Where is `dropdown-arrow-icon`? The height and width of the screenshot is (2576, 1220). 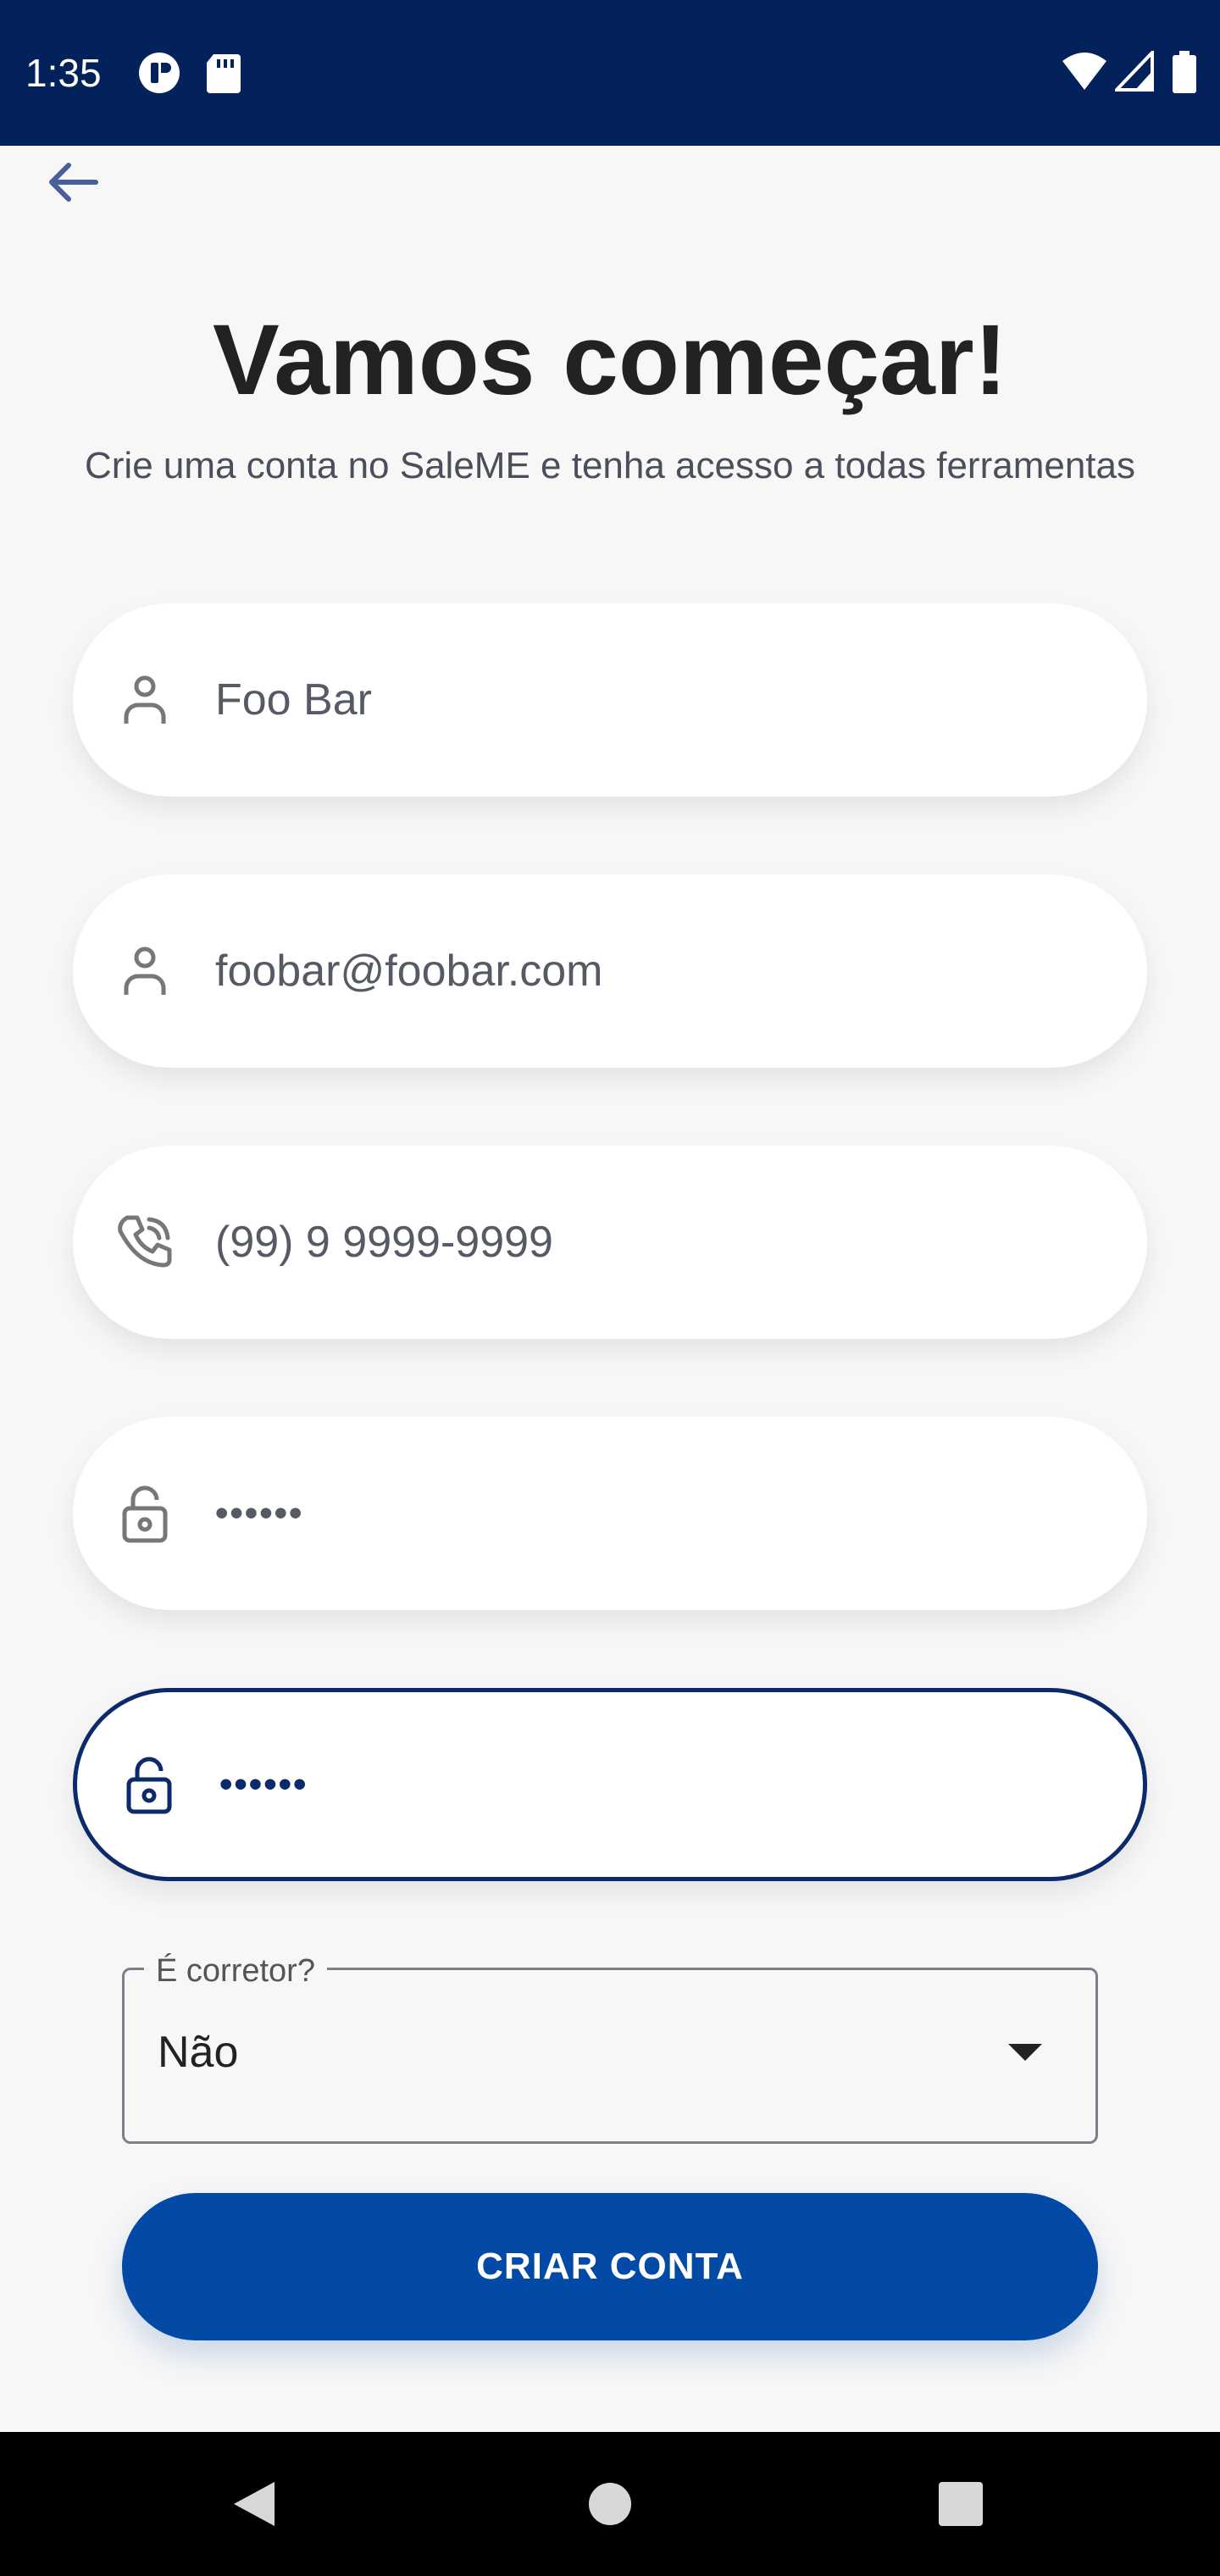 dropdown-arrow-icon is located at coordinates (1025, 2052).